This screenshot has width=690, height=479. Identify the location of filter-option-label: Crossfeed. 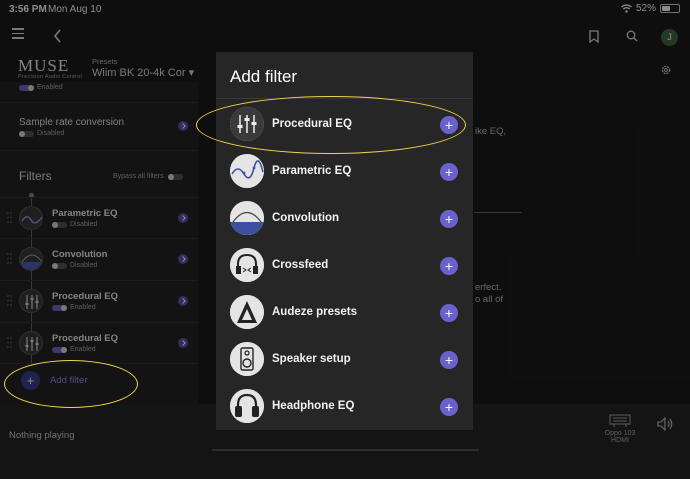
(300, 265).